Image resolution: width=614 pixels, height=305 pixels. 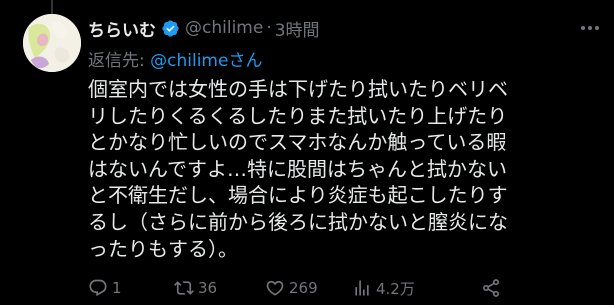 I want to click on timestamp: 3時間, so click(x=297, y=28).